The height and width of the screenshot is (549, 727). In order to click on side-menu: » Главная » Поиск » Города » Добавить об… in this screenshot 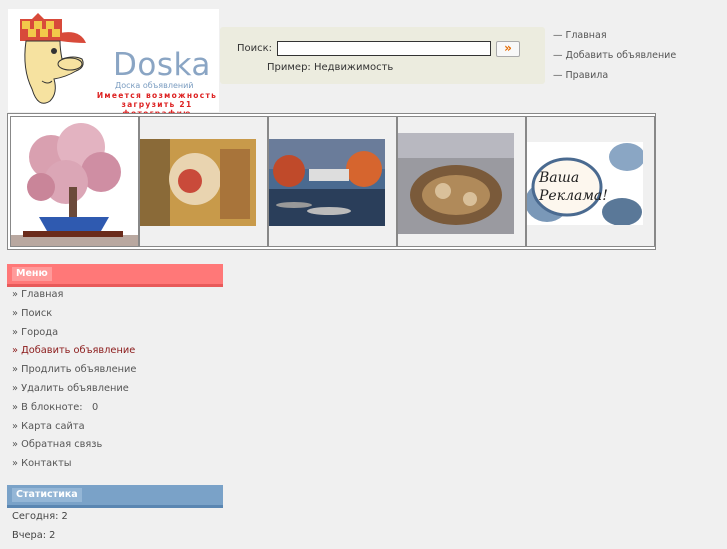, I will do `click(74, 383)`.